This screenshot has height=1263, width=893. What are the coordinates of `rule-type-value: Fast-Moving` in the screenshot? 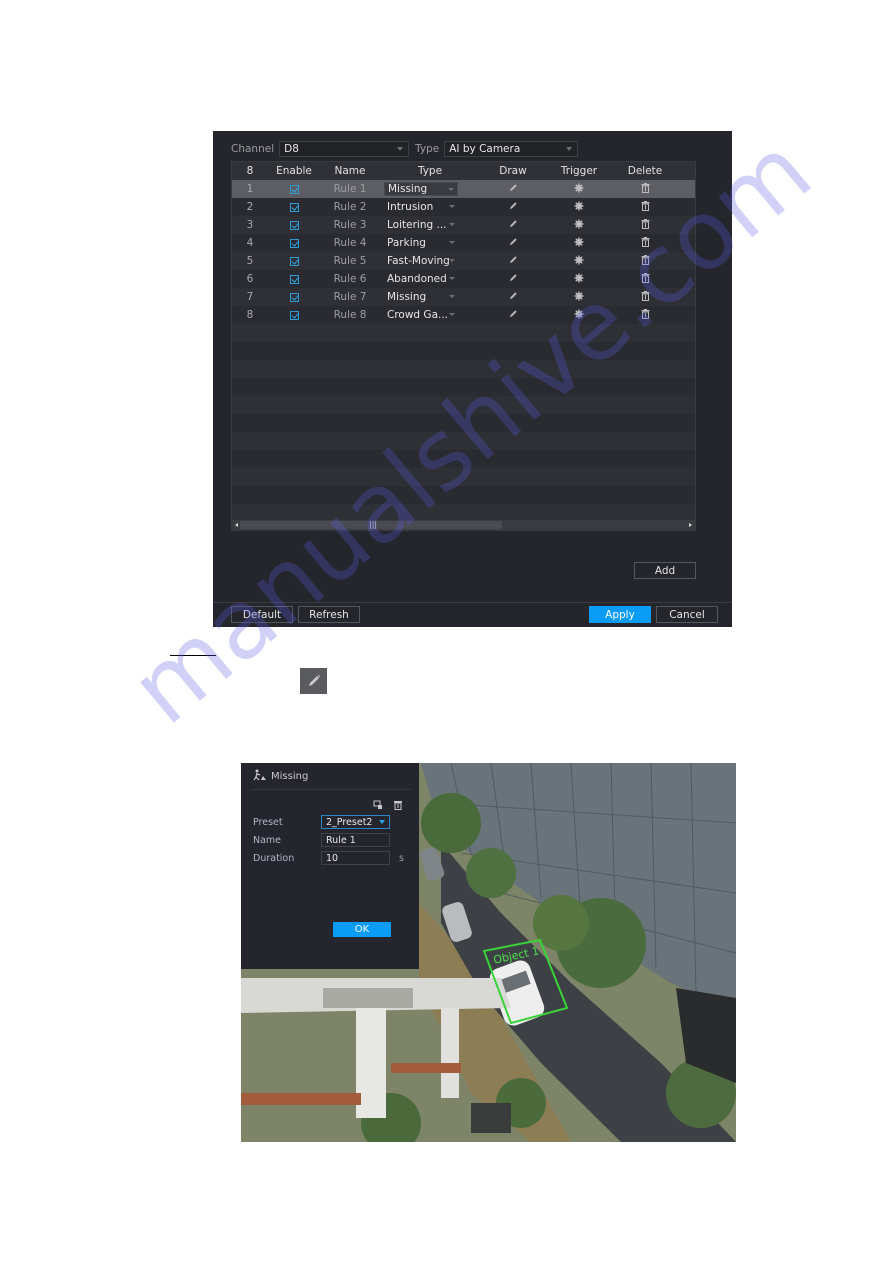 It's located at (418, 261).